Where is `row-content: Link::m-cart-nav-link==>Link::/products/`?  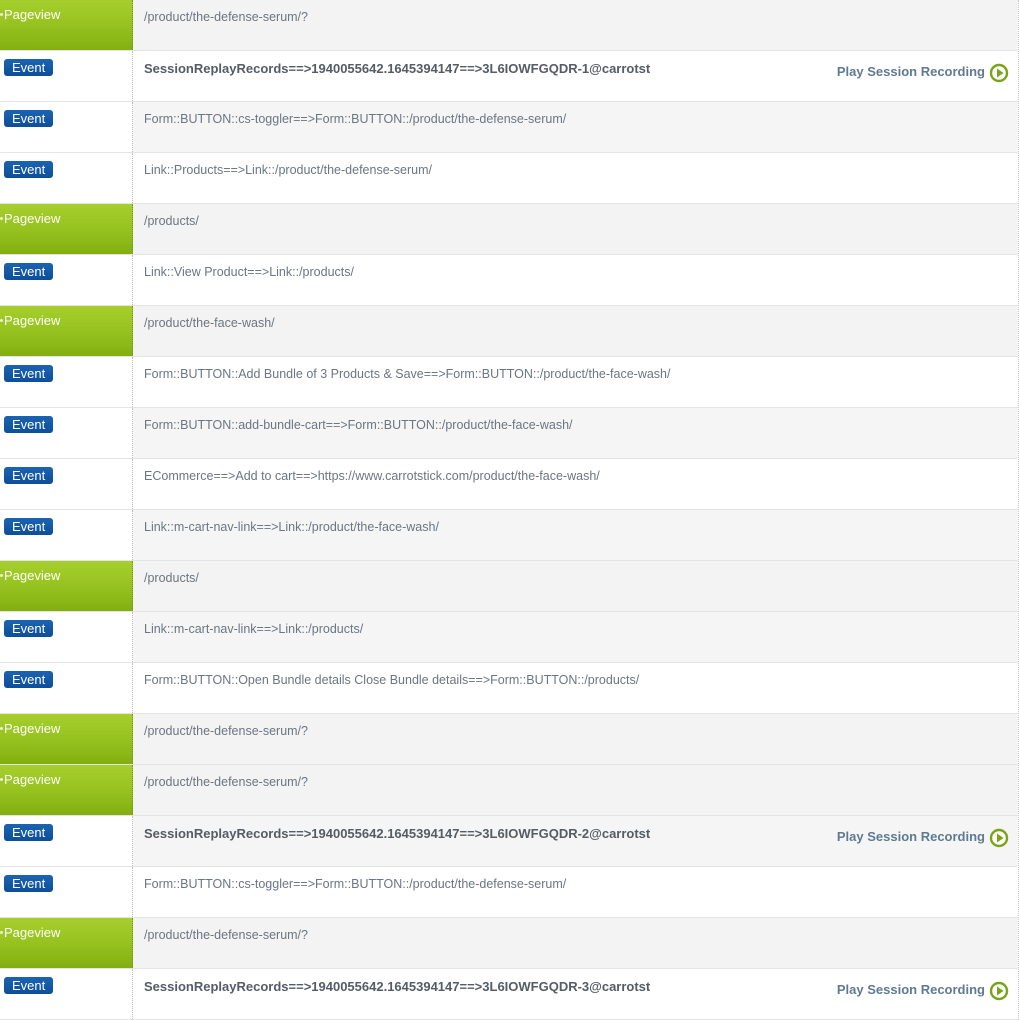 row-content: Link::m-cart-nav-link==>Link::/products/ is located at coordinates (575, 637).